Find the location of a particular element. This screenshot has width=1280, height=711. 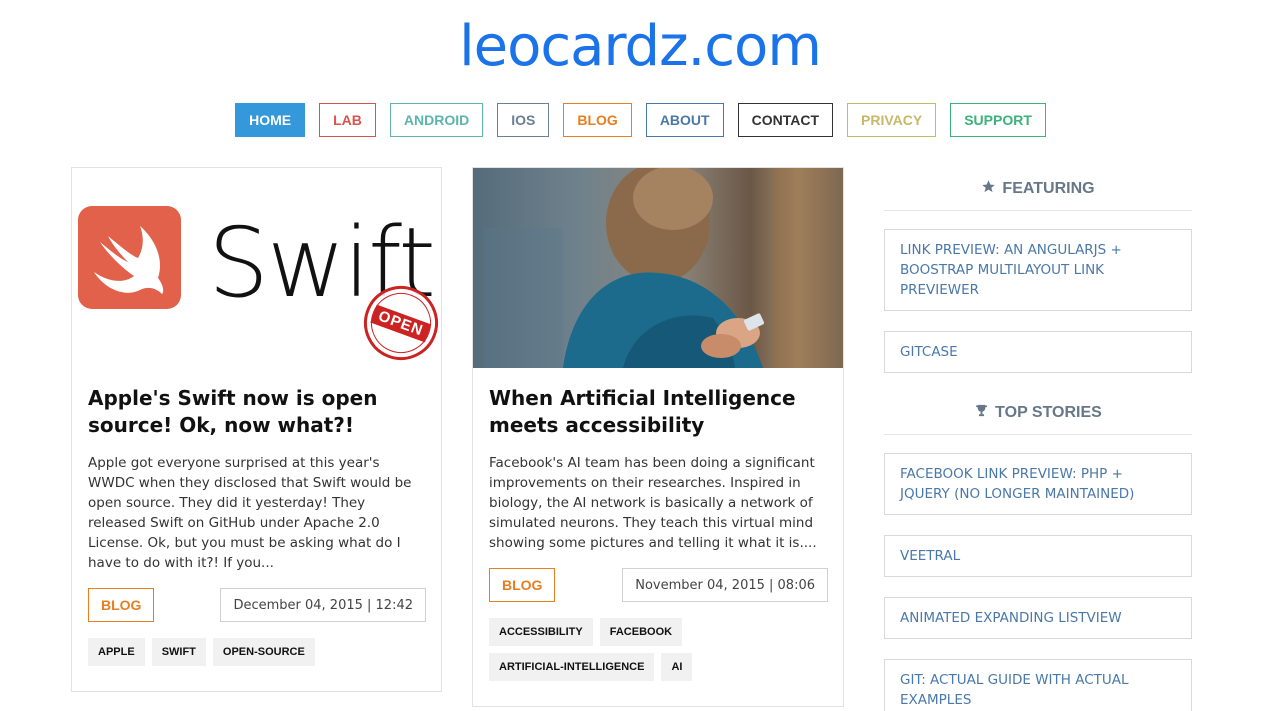

tag-apple: APPLE is located at coordinates (116, 652).